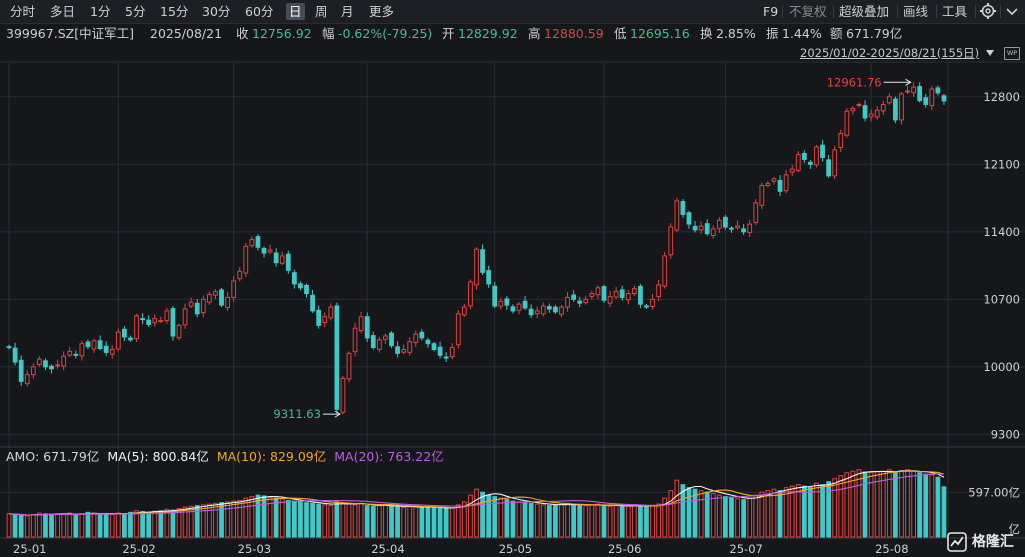 The width and height of the screenshot is (1025, 557). What do you see at coordinates (271, 456) in the screenshot?
I see `ma10-label: MA(10): 829.09亿` at bounding box center [271, 456].